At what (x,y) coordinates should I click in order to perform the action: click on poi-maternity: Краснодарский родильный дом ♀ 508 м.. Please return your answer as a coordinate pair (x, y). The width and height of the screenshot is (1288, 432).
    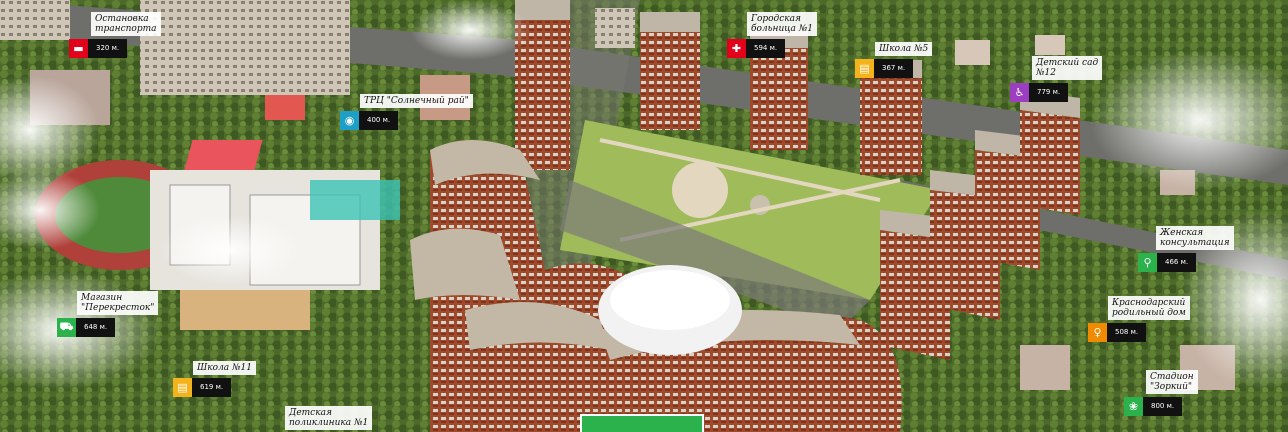
    Looking at the image, I should click on (1139, 319).